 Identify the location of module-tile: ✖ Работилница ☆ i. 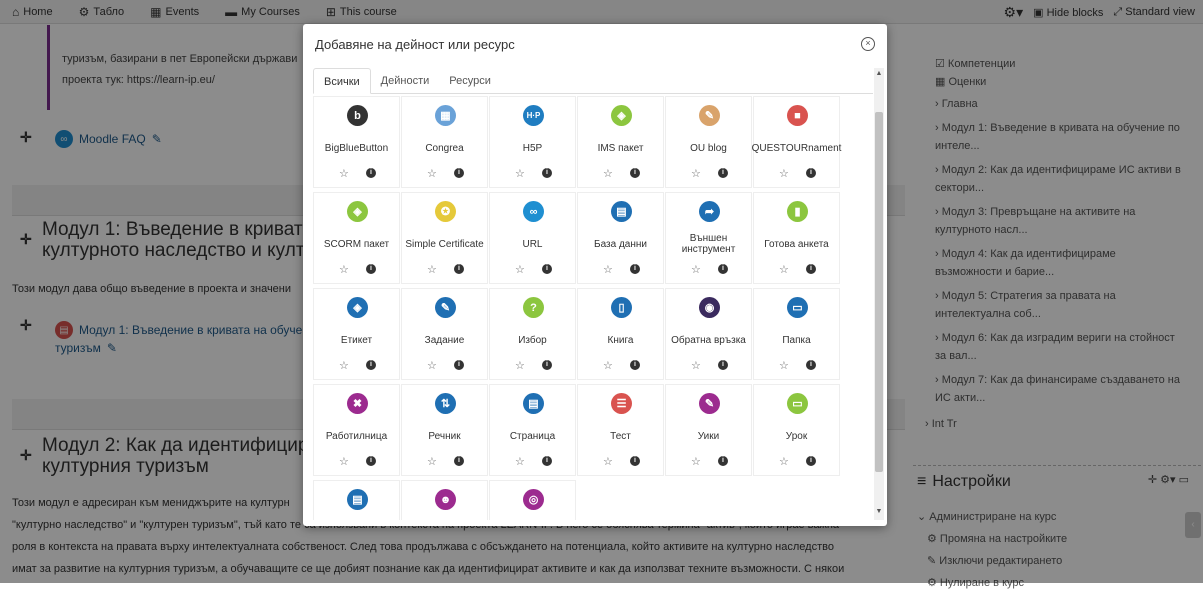
(356, 430).